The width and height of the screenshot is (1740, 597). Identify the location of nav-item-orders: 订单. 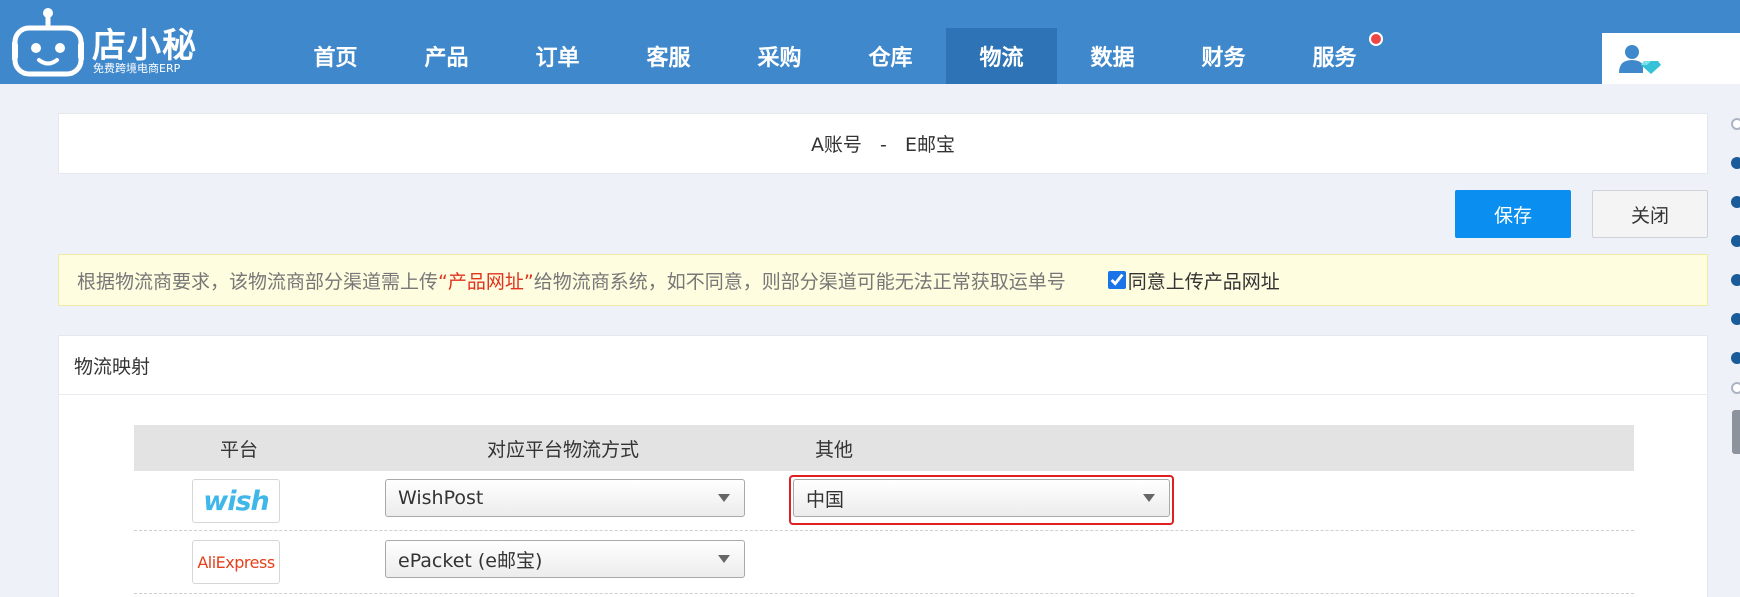
(557, 56).